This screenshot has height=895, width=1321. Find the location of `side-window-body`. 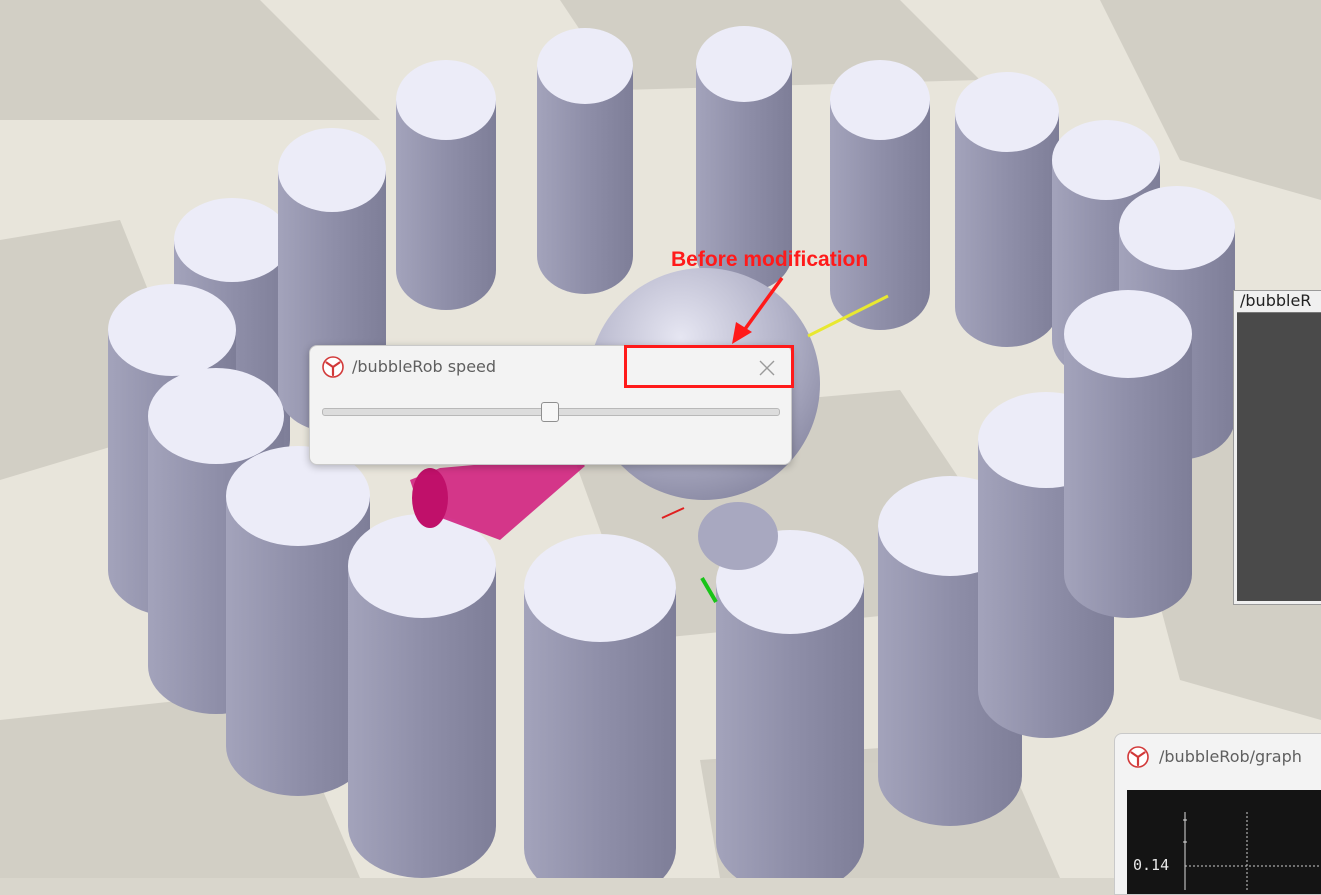

side-window-body is located at coordinates (1279, 456).